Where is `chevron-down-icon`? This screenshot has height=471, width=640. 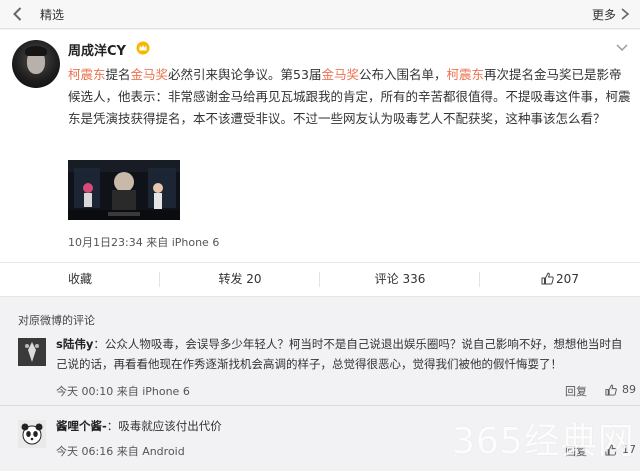
chevron-down-icon is located at coordinates (622, 48).